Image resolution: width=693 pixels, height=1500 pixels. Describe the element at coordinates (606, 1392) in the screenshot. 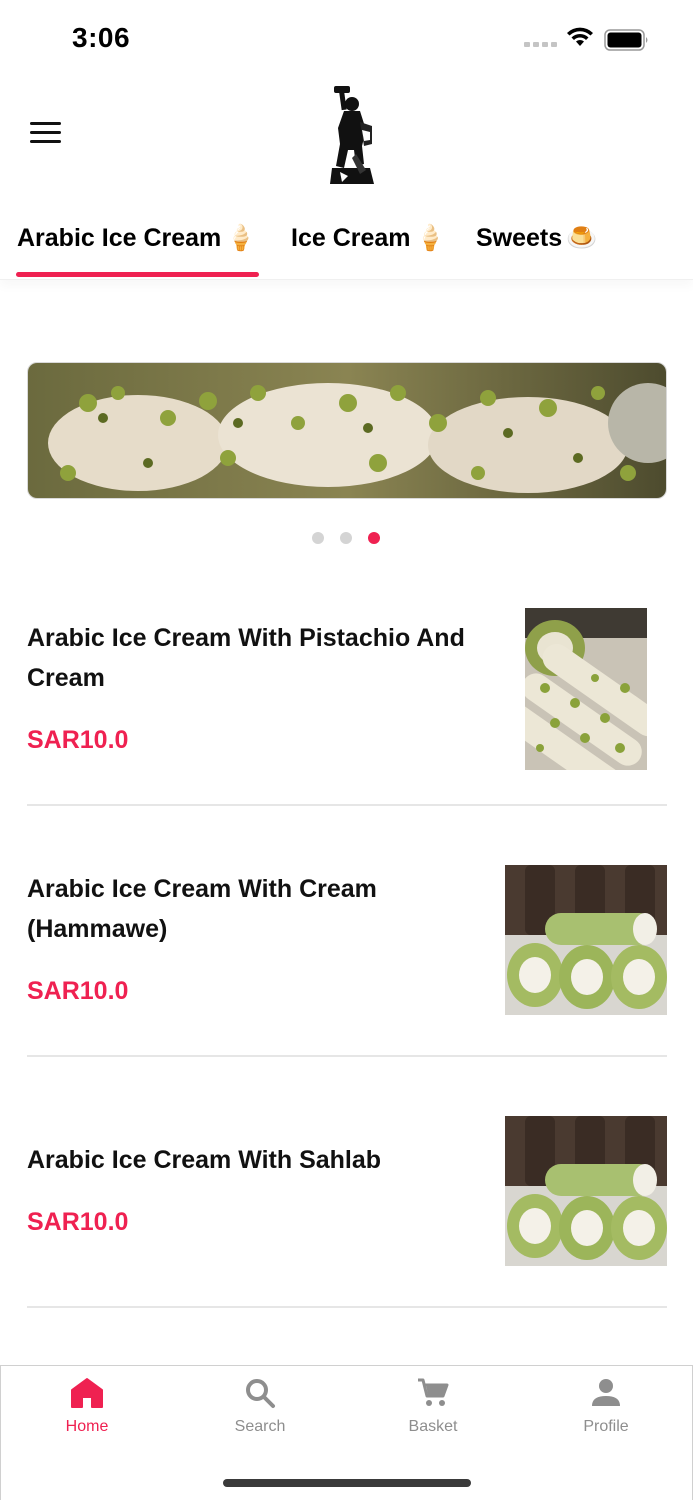

I see `person-icon` at that location.